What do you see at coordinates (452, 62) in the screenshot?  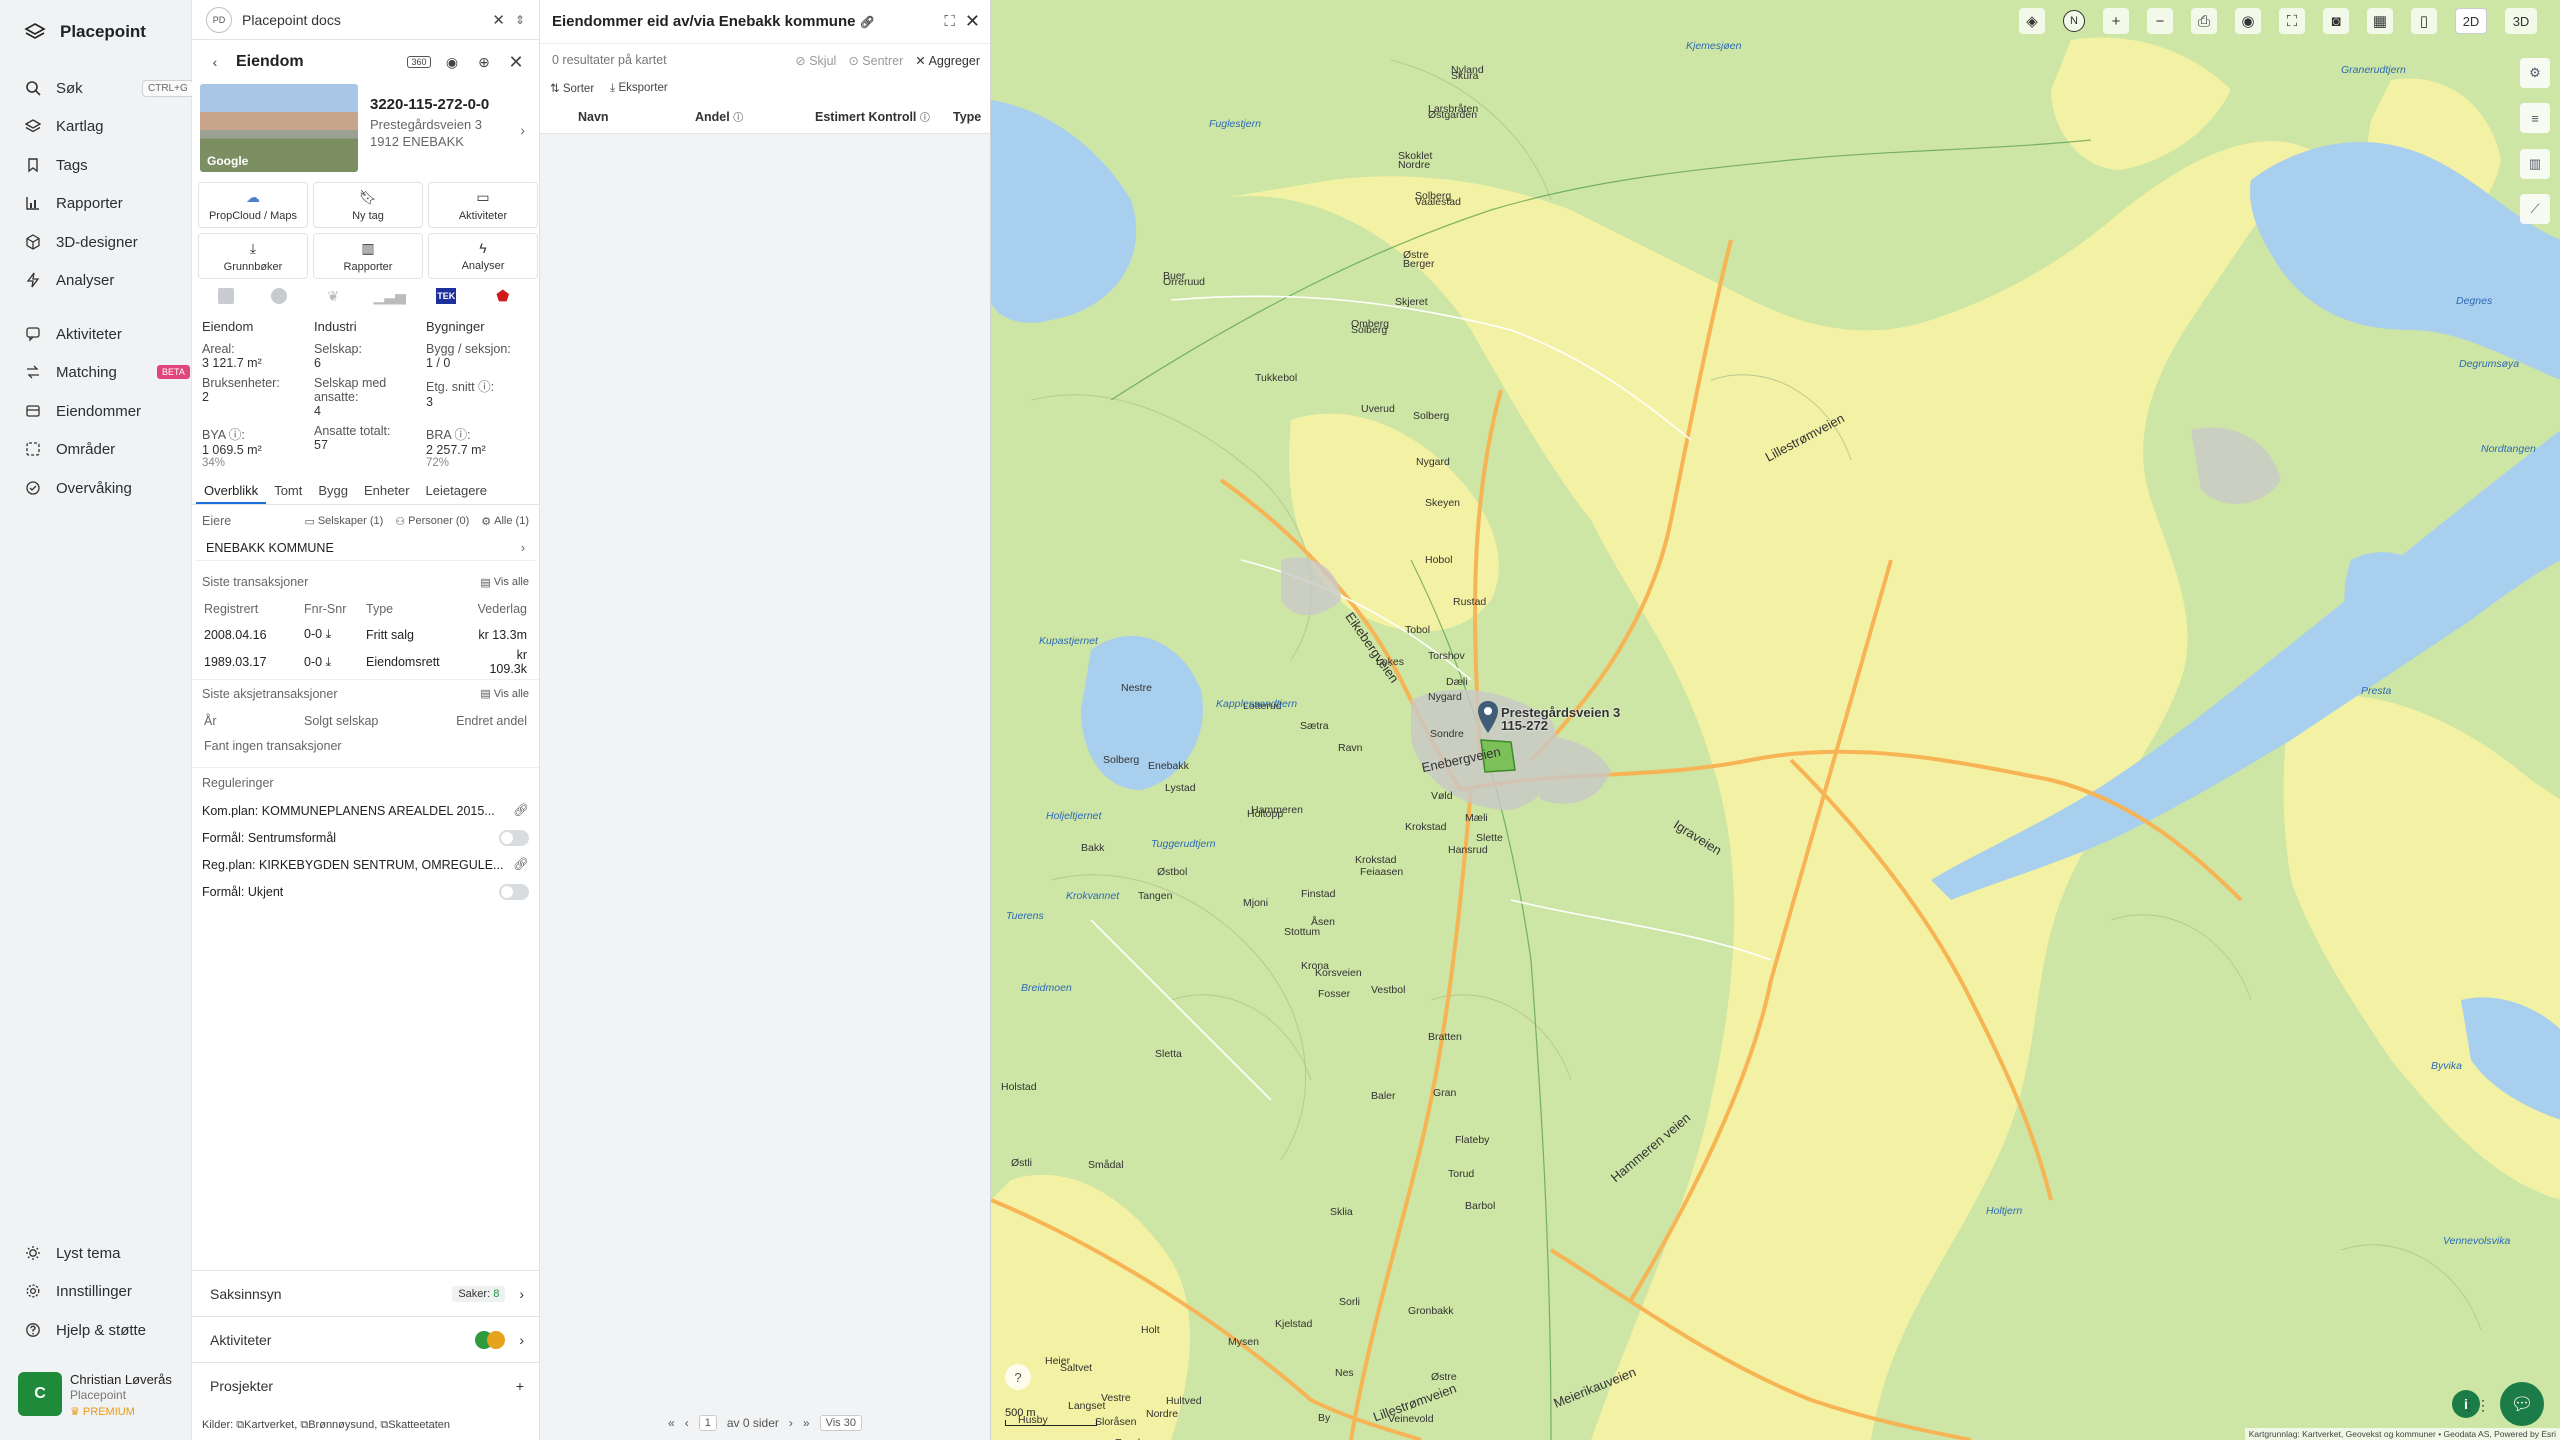 I see `eye-icon: ◉` at bounding box center [452, 62].